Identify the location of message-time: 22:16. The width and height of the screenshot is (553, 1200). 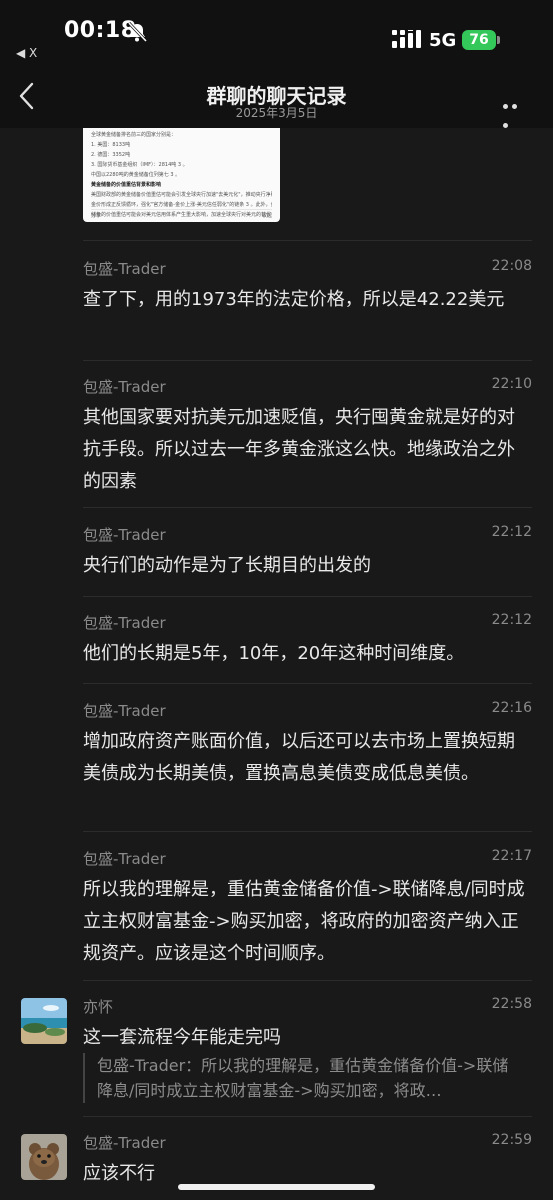
(511, 708).